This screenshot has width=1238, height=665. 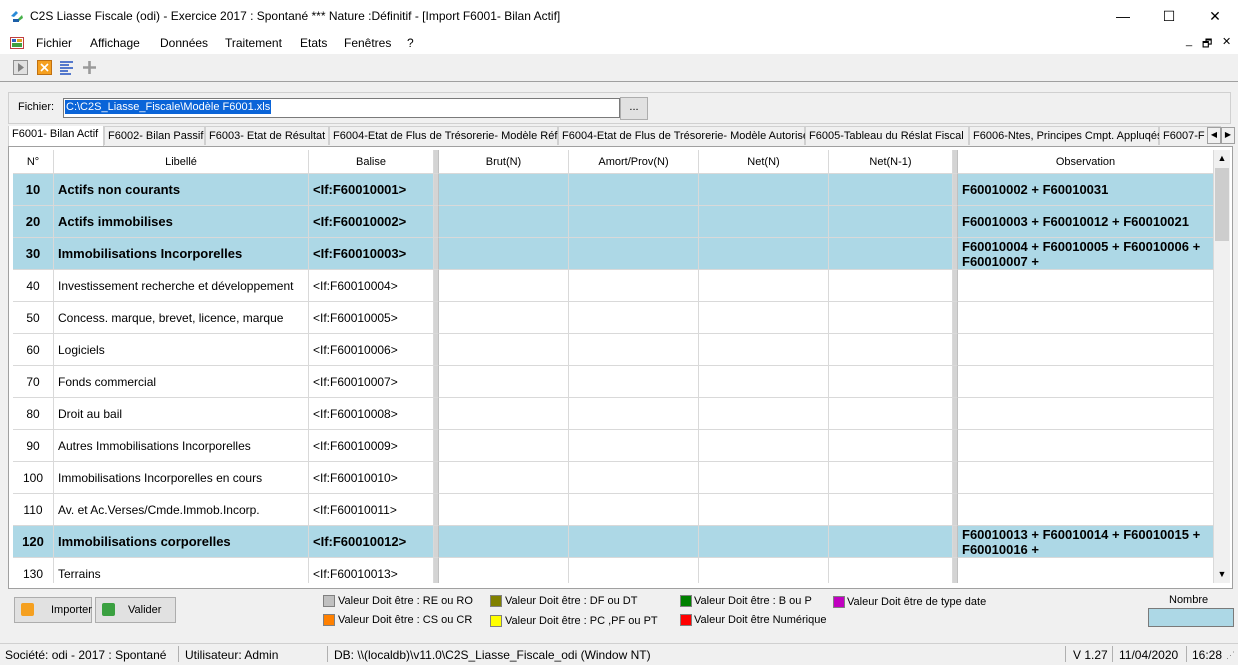 What do you see at coordinates (371, 414) in the screenshot?
I see `cell-balise: <If:F60010008>` at bounding box center [371, 414].